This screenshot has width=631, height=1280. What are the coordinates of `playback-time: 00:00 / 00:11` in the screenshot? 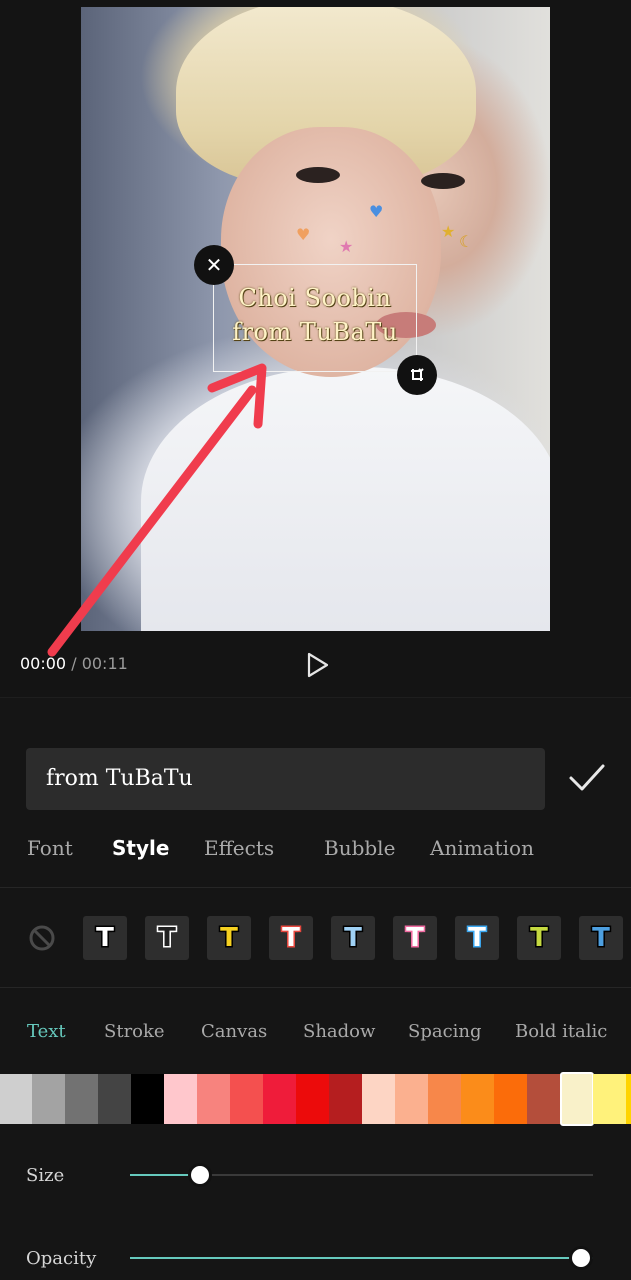 It's located at (74, 663).